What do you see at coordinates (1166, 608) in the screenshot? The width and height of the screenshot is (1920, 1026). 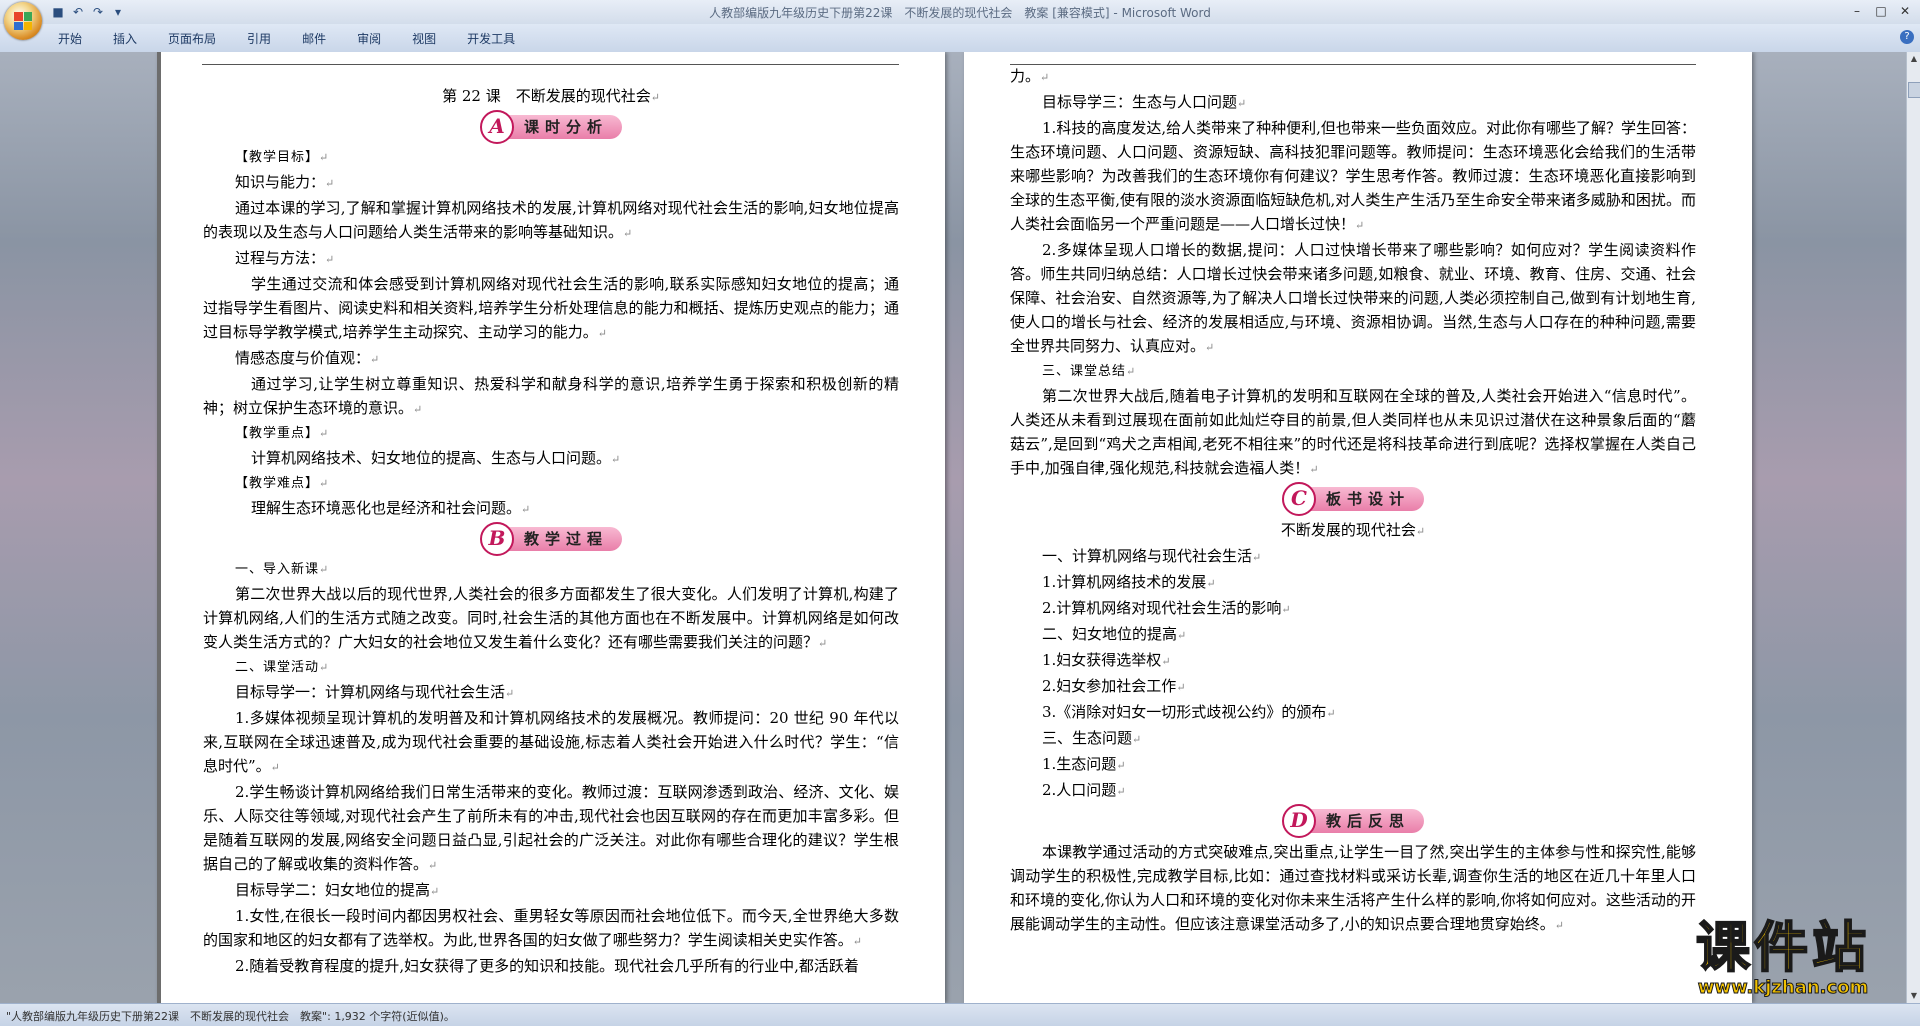 I see `blackboard-line: 2.计算机网络对现代社会生活的影响↵` at bounding box center [1166, 608].